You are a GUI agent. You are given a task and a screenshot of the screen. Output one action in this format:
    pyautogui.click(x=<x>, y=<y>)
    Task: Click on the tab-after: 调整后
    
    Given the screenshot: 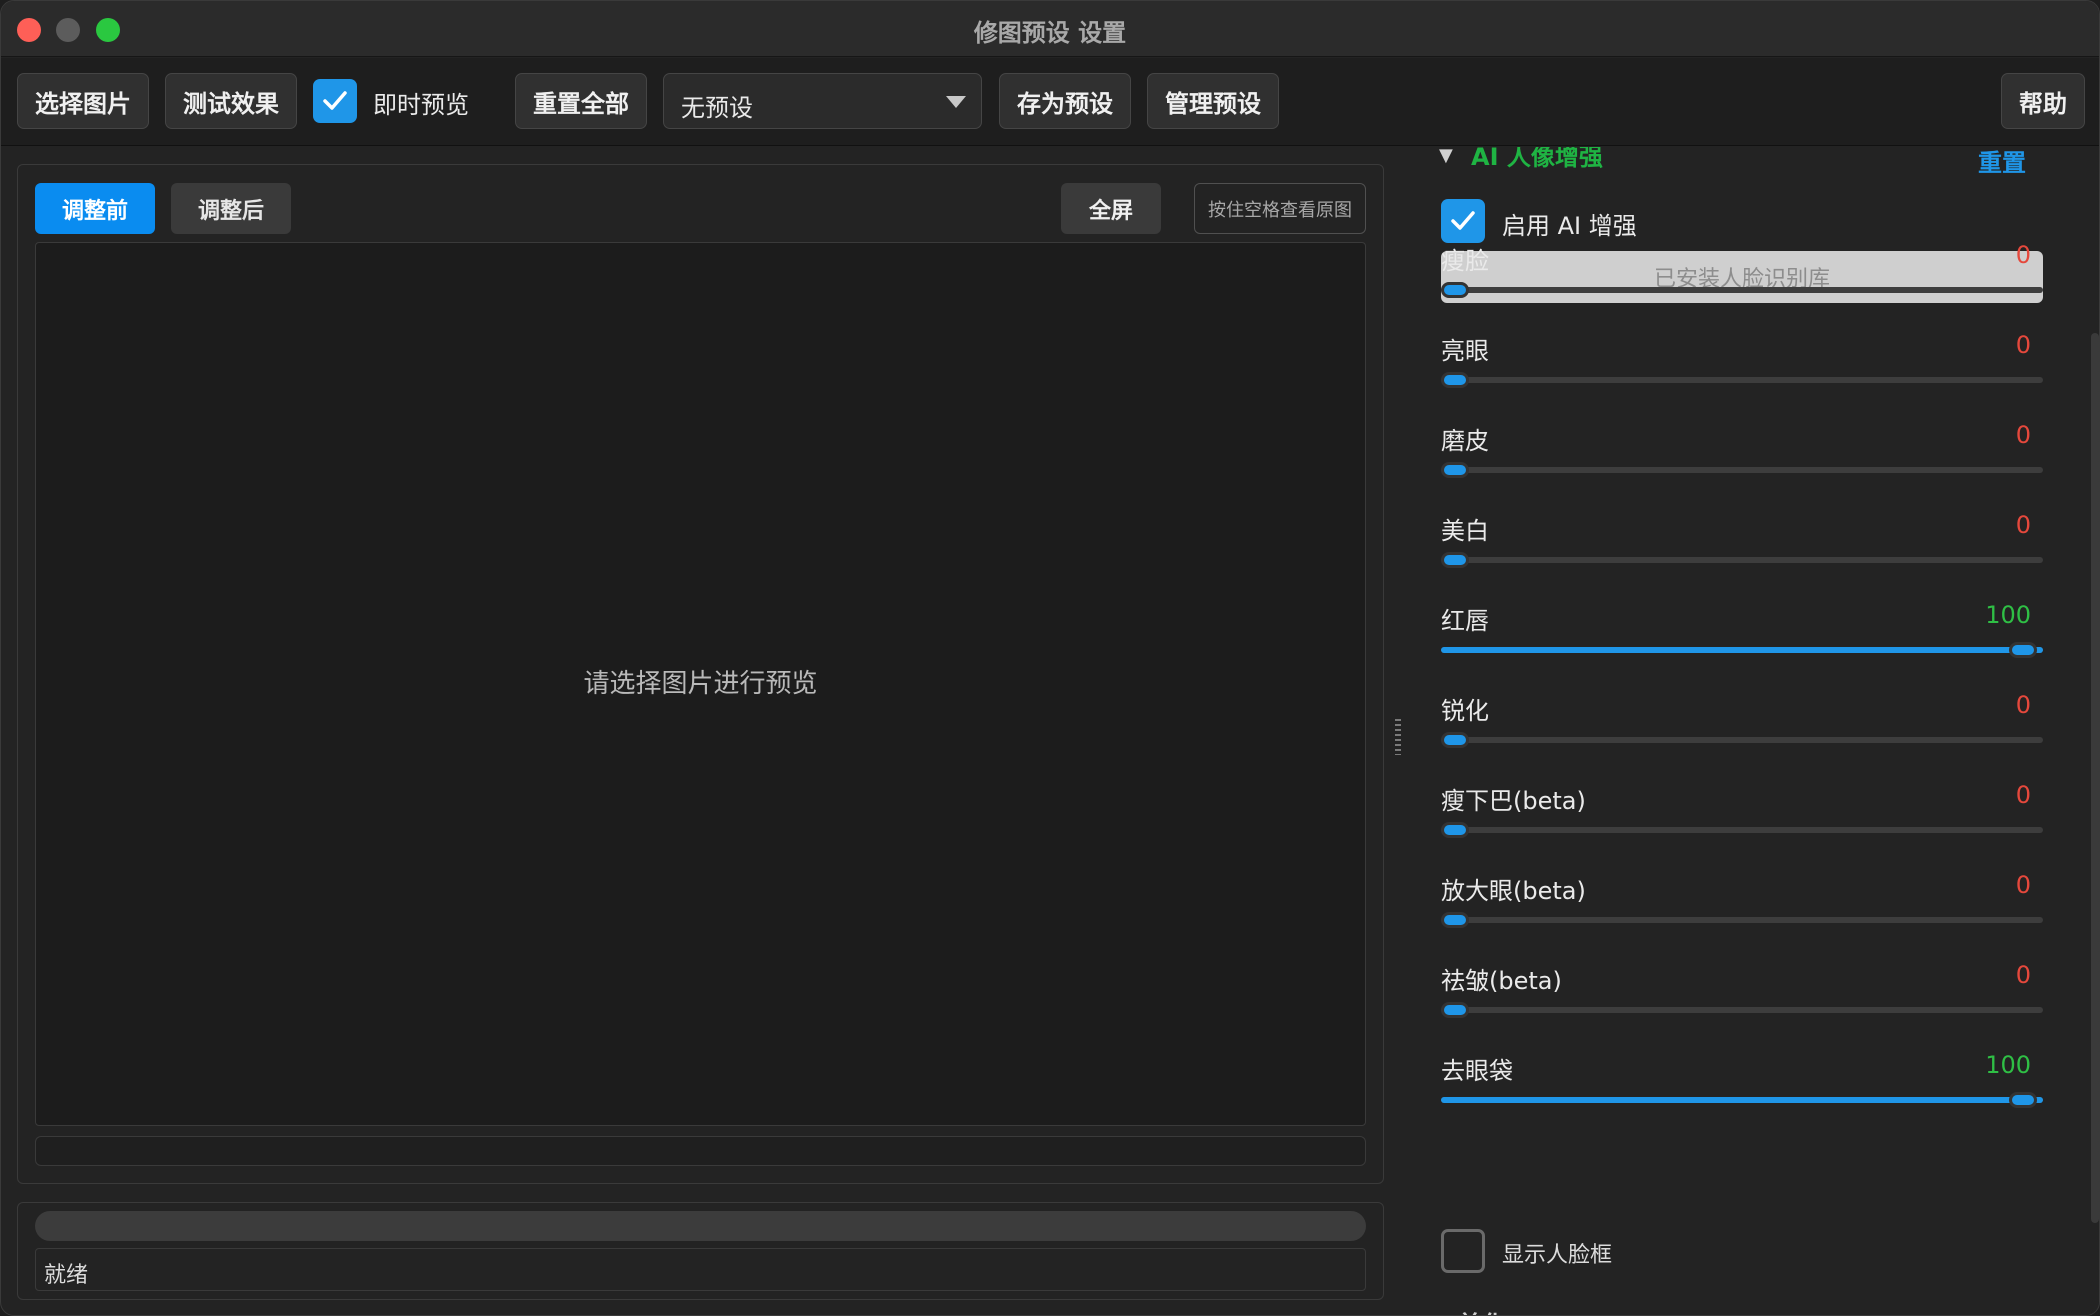 What is the action you would take?
    pyautogui.click(x=231, y=208)
    